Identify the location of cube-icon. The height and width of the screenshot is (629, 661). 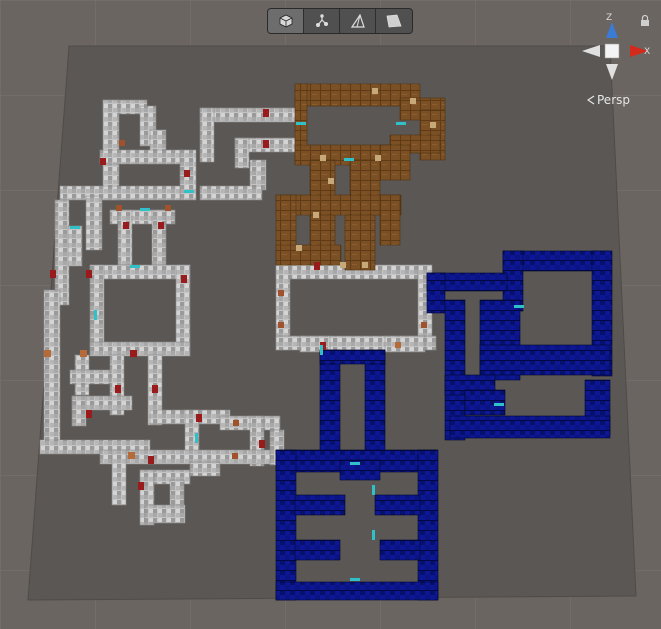
(285, 21).